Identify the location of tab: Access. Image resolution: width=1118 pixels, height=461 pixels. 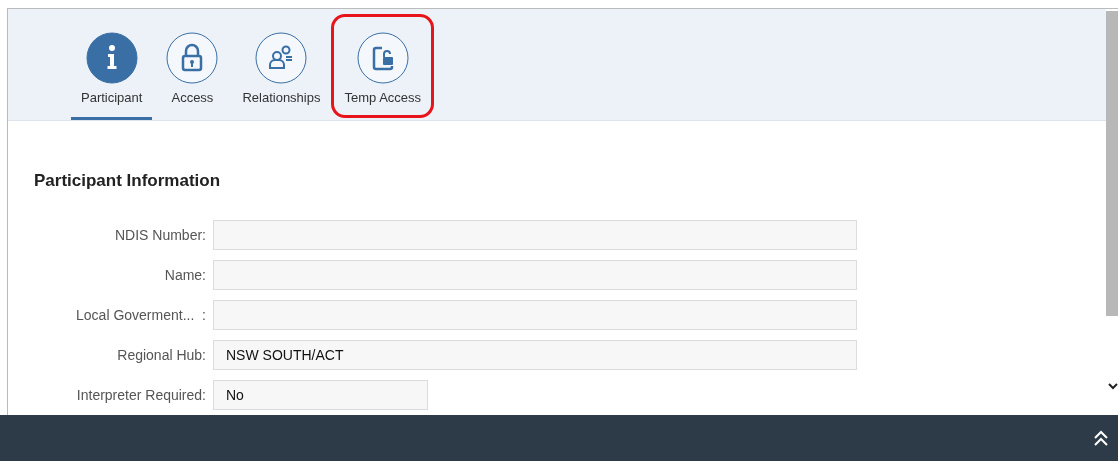
(192, 70).